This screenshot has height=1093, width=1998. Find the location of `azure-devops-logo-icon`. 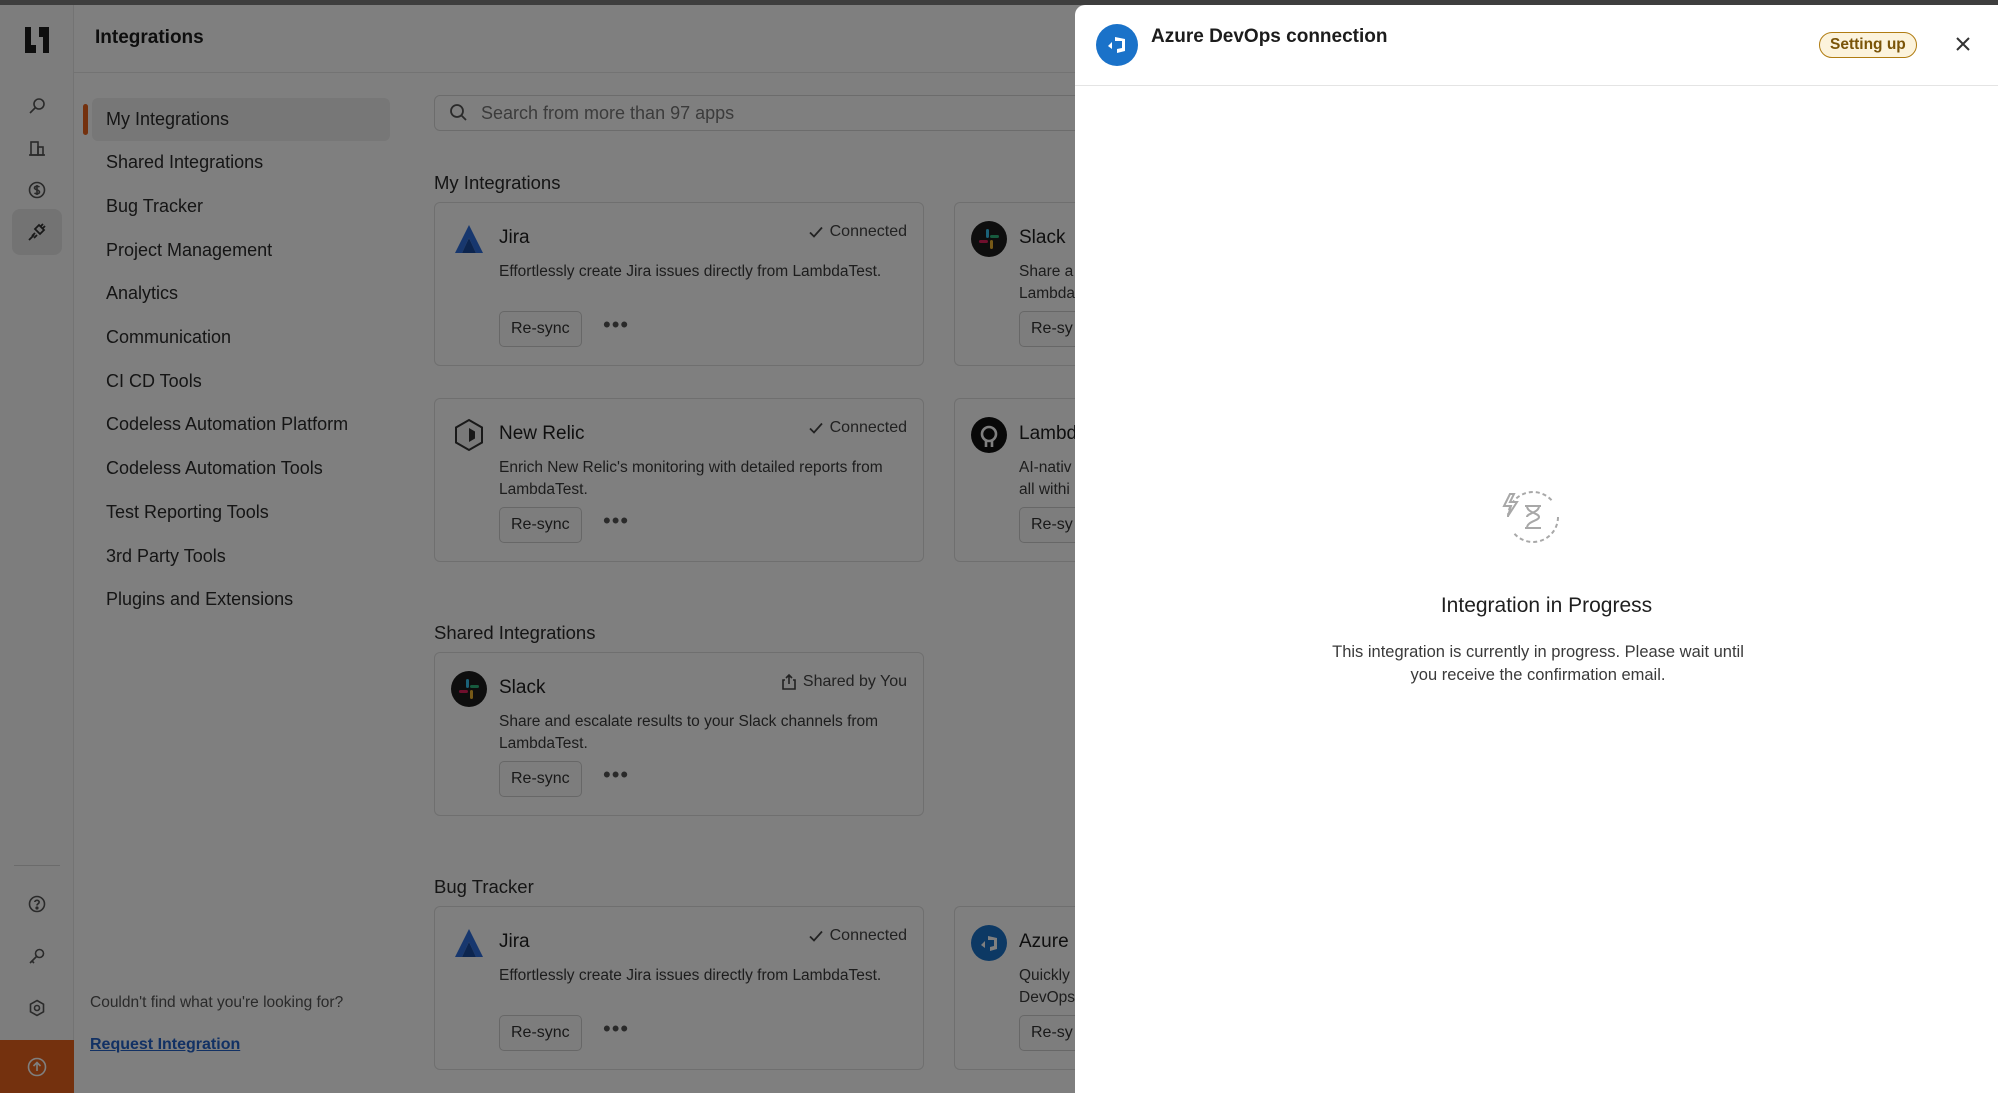

azure-devops-logo-icon is located at coordinates (1117, 45).